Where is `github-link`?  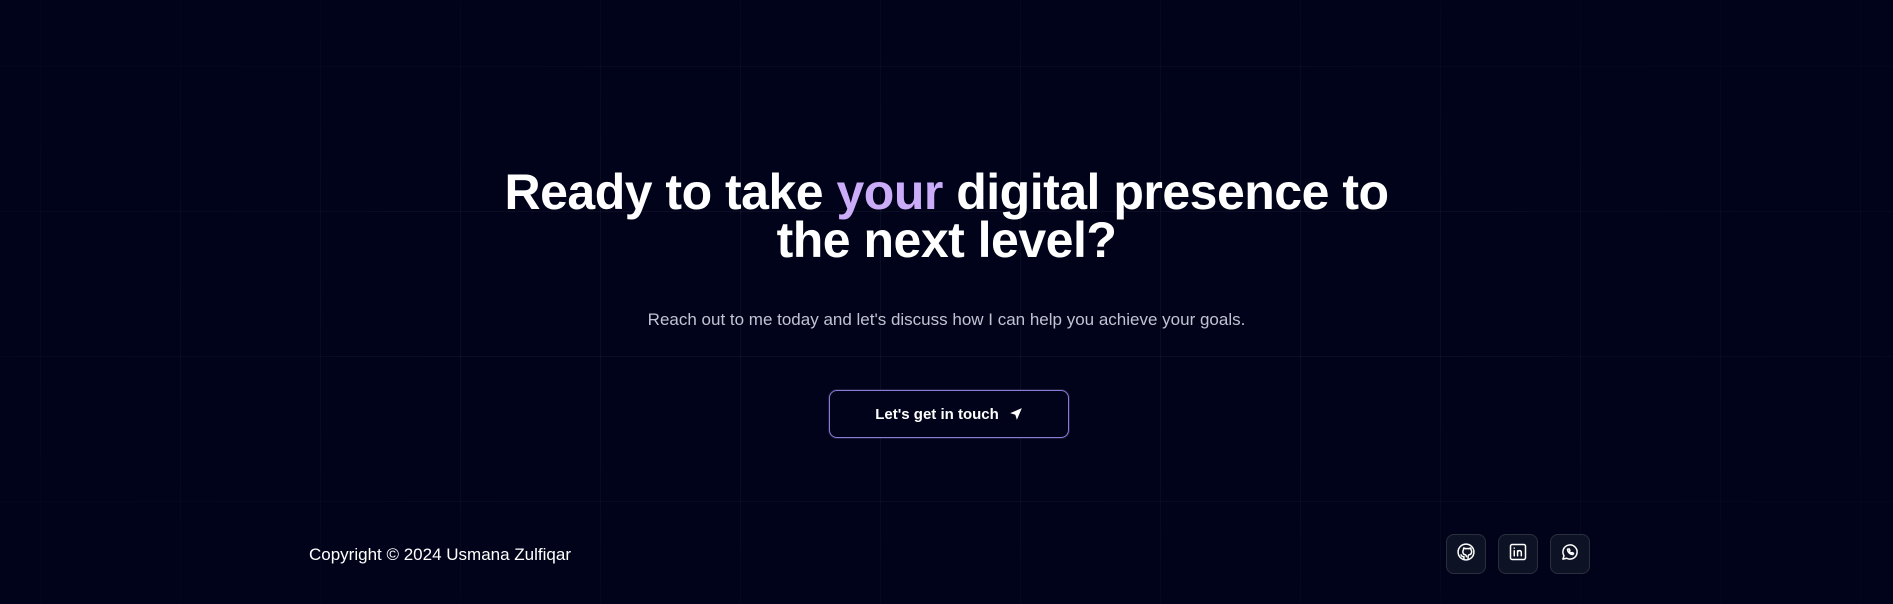 github-link is located at coordinates (1466, 554).